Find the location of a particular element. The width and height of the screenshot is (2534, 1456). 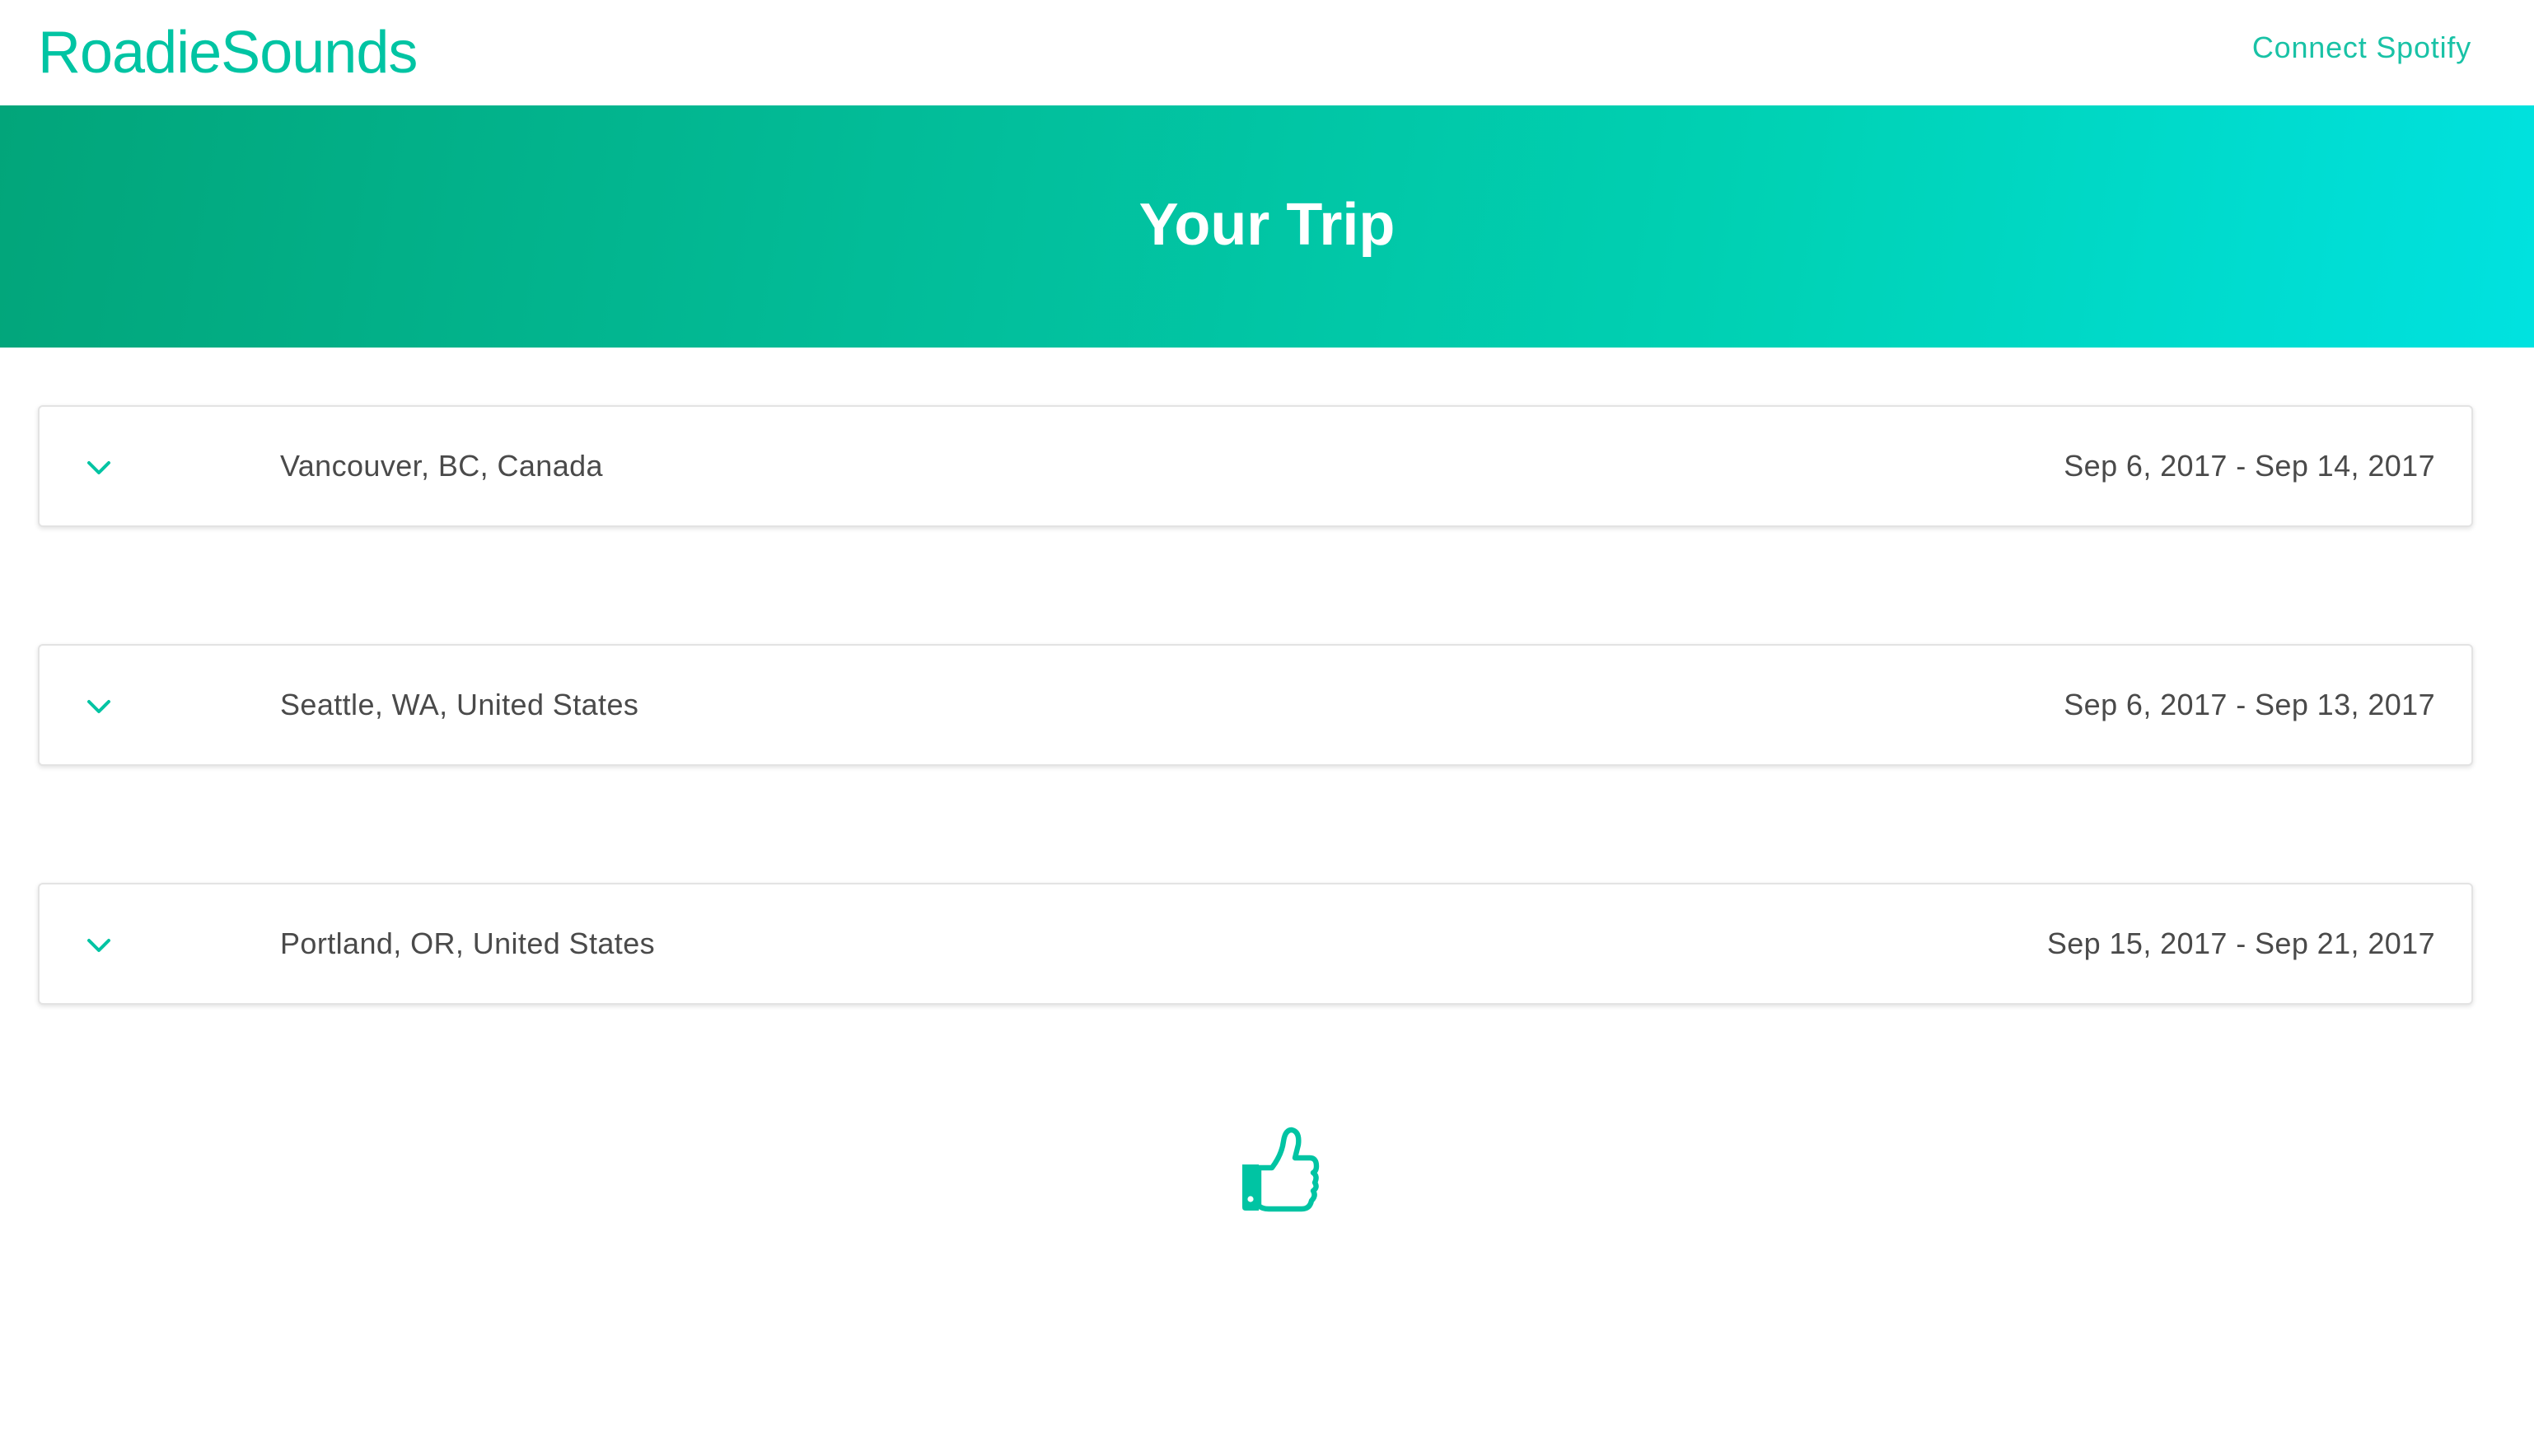

trip-city: Seattle, WA, United States is located at coordinates (459, 704).